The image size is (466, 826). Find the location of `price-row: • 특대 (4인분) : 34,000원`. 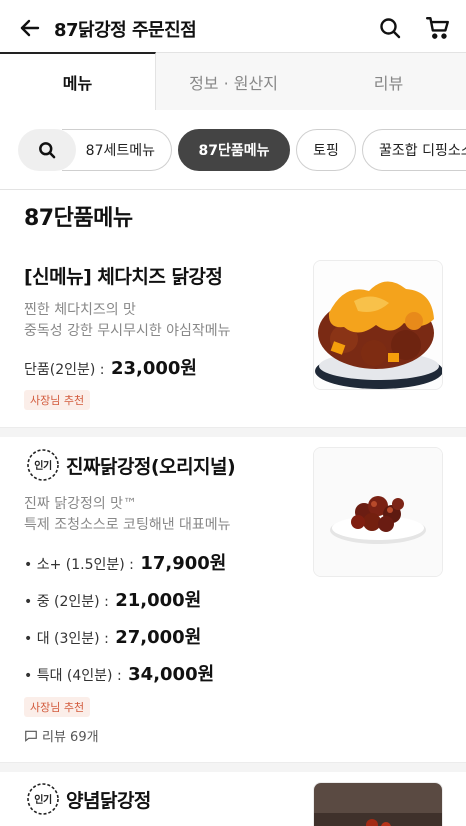

price-row: • 특대 (4인분) : 34,000원 is located at coordinates (119, 673).